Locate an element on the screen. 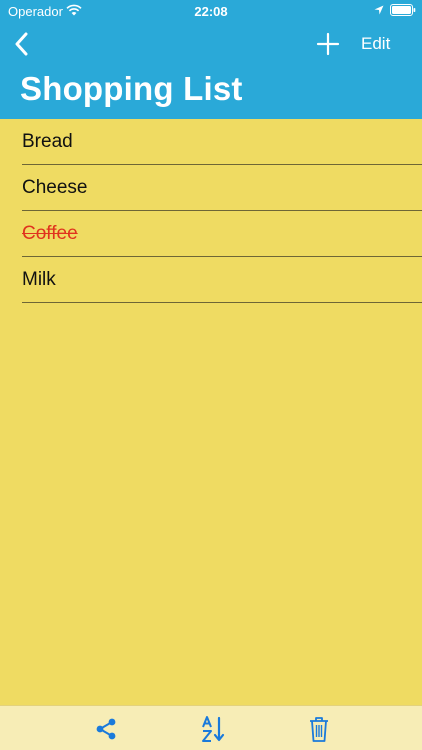 This screenshot has height=750, width=422. share-icon is located at coordinates (106, 729).